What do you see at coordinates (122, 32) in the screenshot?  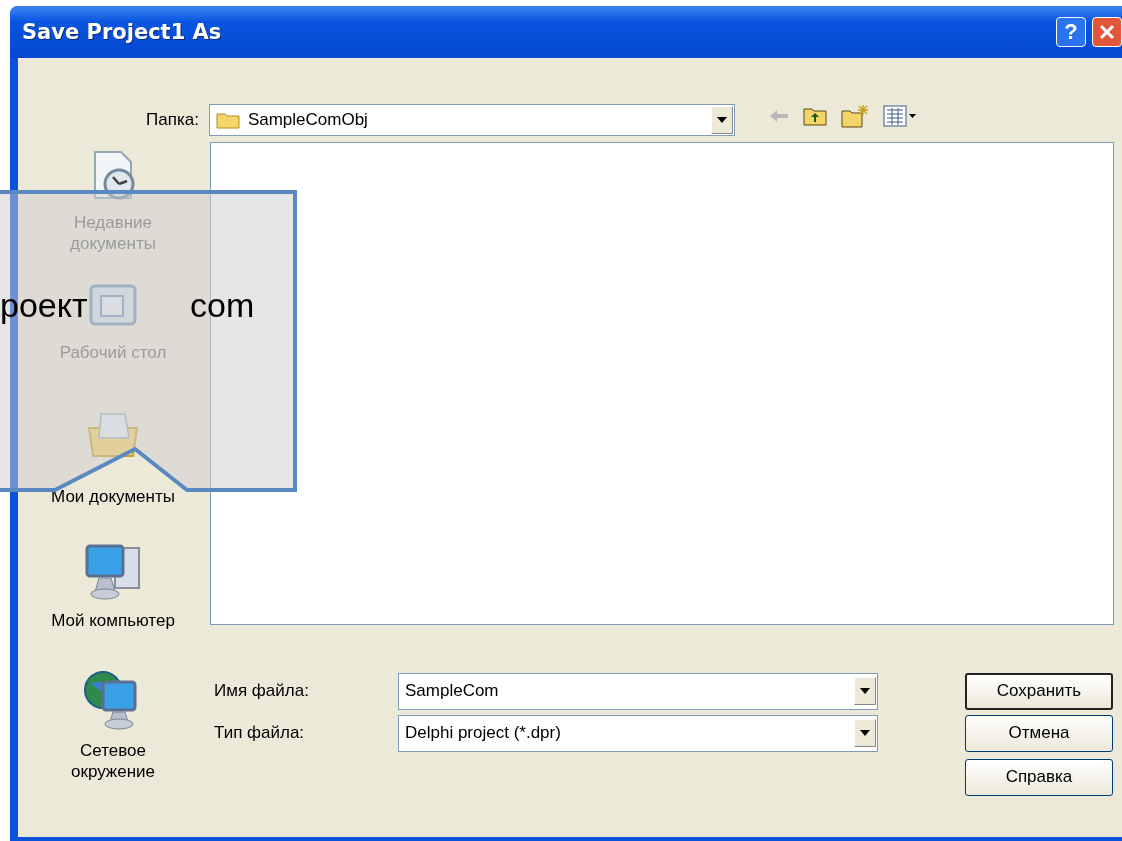 I see `window-title: Save Project1 As` at bounding box center [122, 32].